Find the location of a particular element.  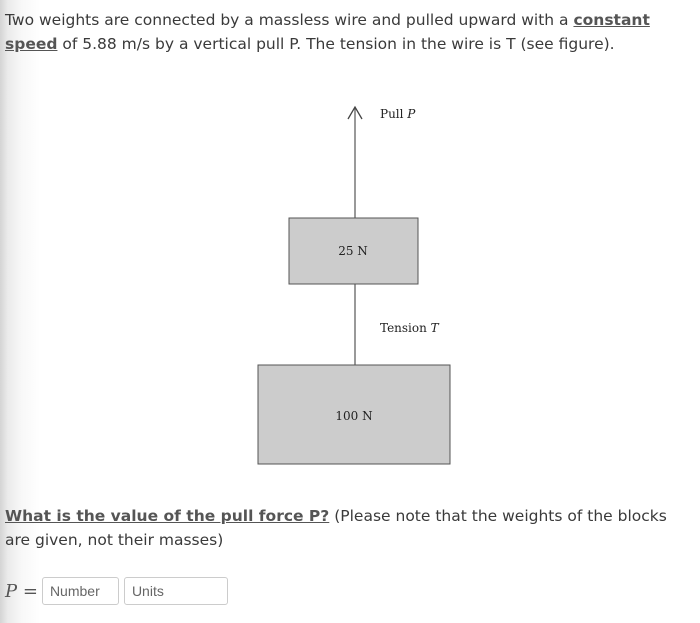

tension-label: Tension T is located at coordinates (410, 328).